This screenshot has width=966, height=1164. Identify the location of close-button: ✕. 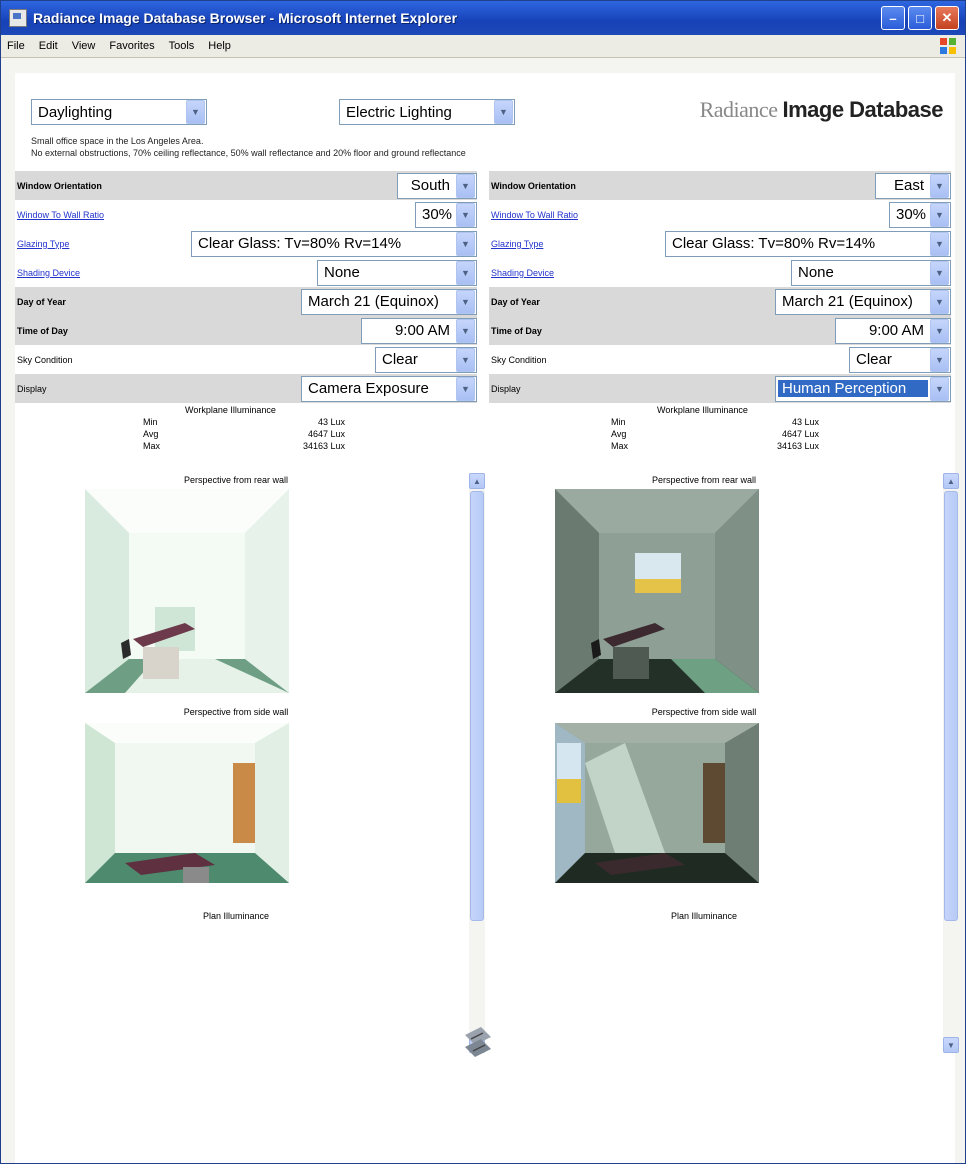
(947, 18).